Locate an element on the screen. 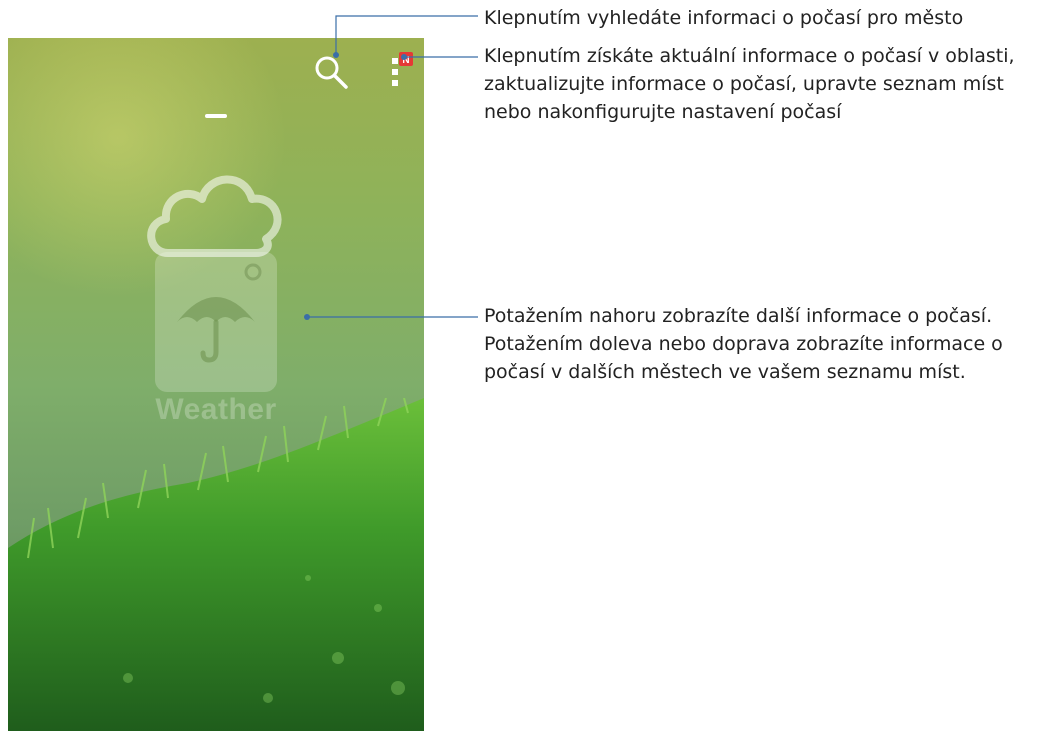 This screenshot has height=731, width=1051. cloud-icon is located at coordinates (214, 216).